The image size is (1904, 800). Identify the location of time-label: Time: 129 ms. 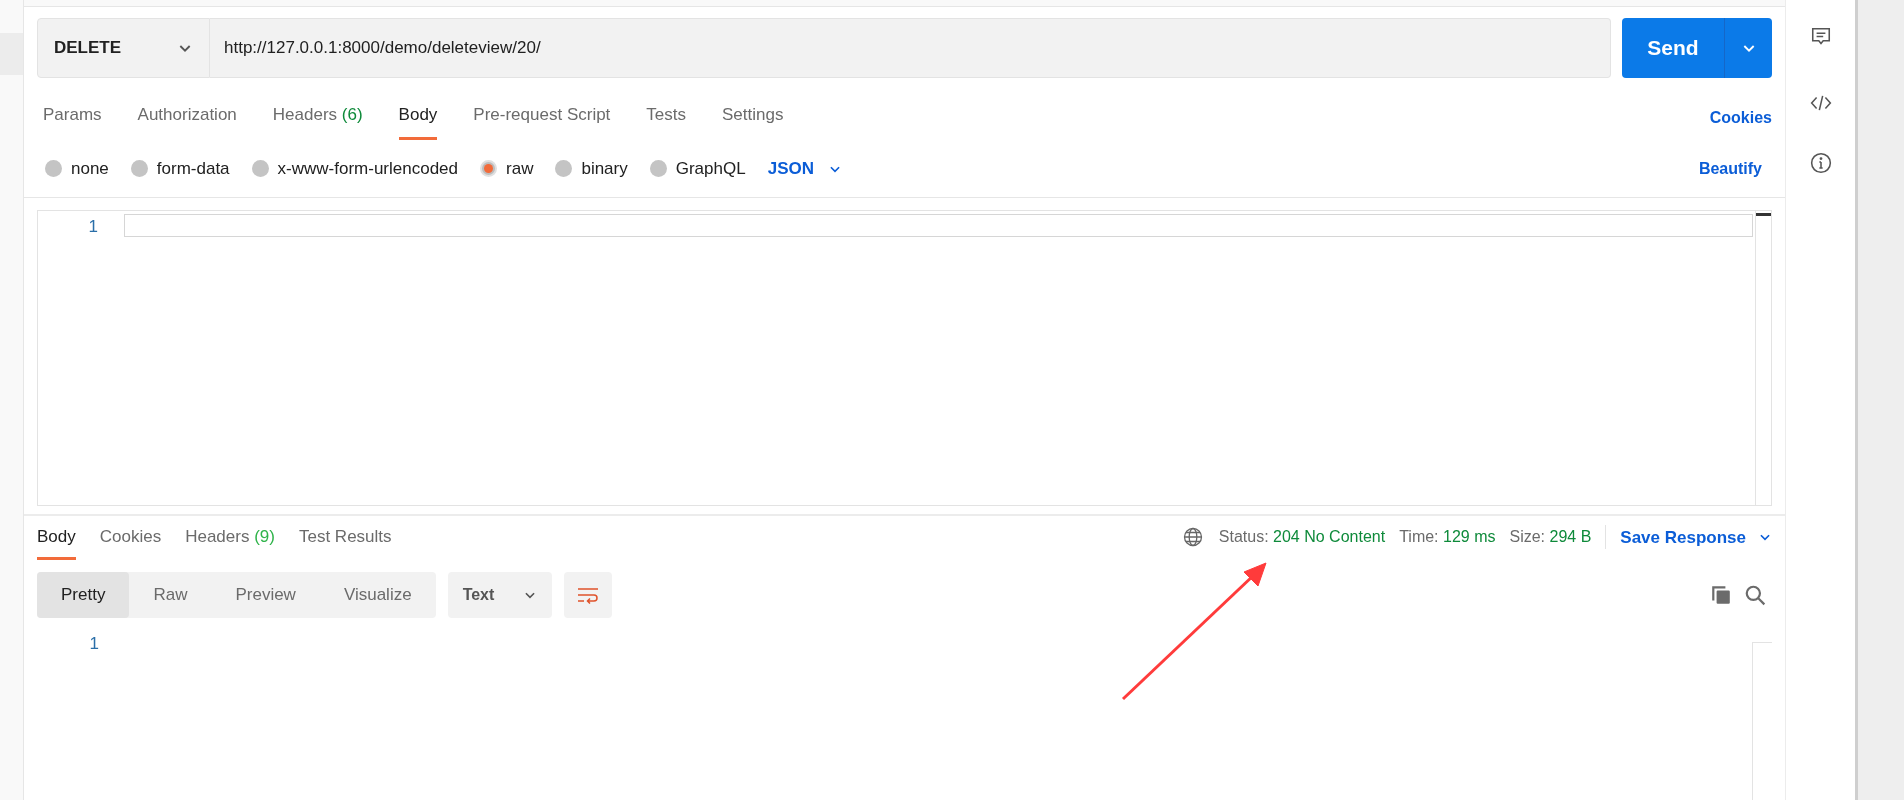
(1447, 537).